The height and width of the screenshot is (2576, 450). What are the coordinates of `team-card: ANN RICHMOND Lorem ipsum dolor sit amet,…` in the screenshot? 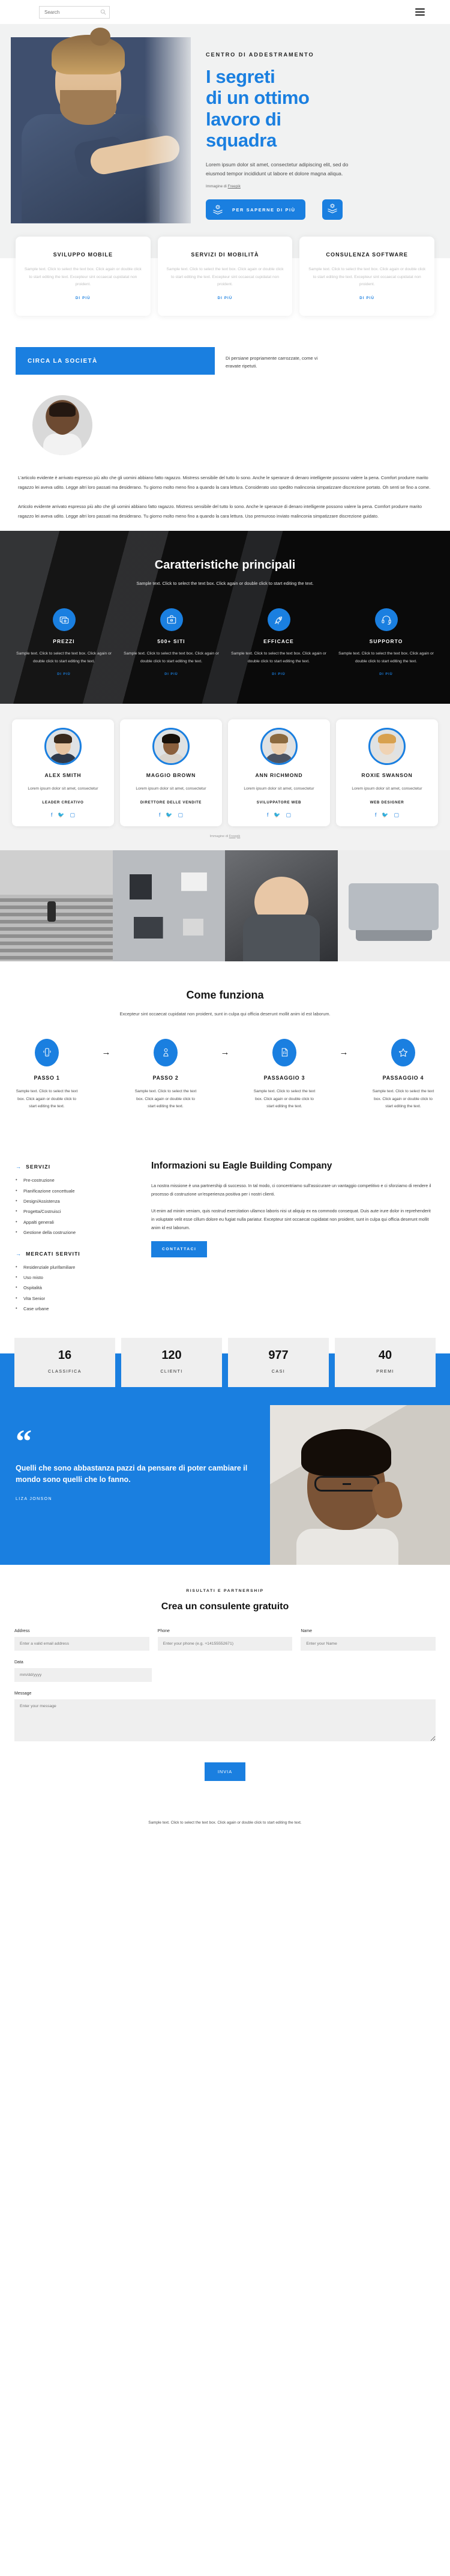 It's located at (279, 772).